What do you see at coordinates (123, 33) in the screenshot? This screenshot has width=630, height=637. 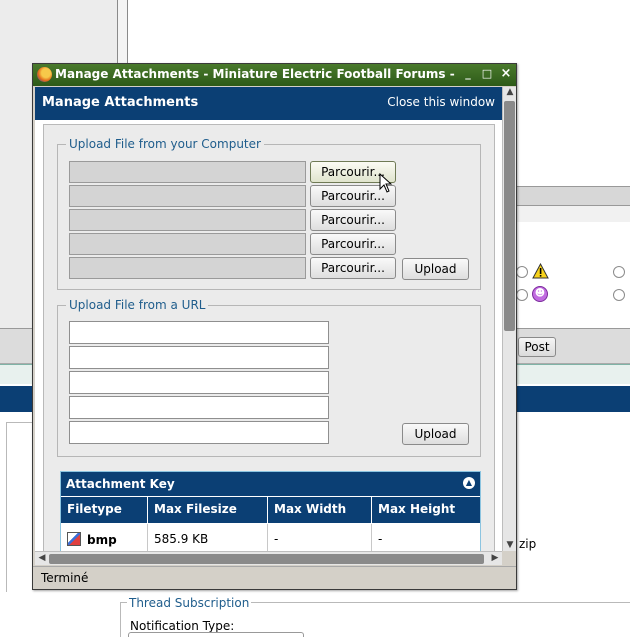 I see `background-panel` at bounding box center [123, 33].